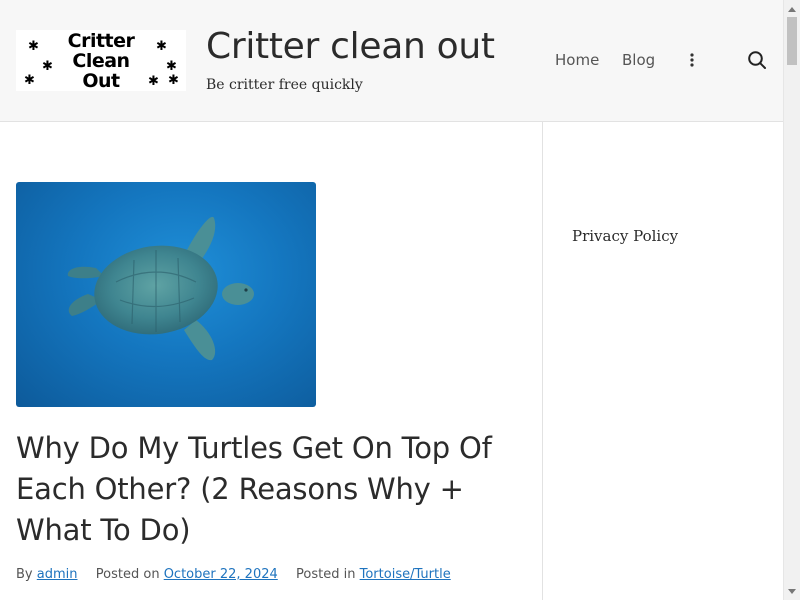 This screenshot has height=600, width=800. What do you see at coordinates (792, 8) in the screenshot?
I see `scroll-up-arrow-icon` at bounding box center [792, 8].